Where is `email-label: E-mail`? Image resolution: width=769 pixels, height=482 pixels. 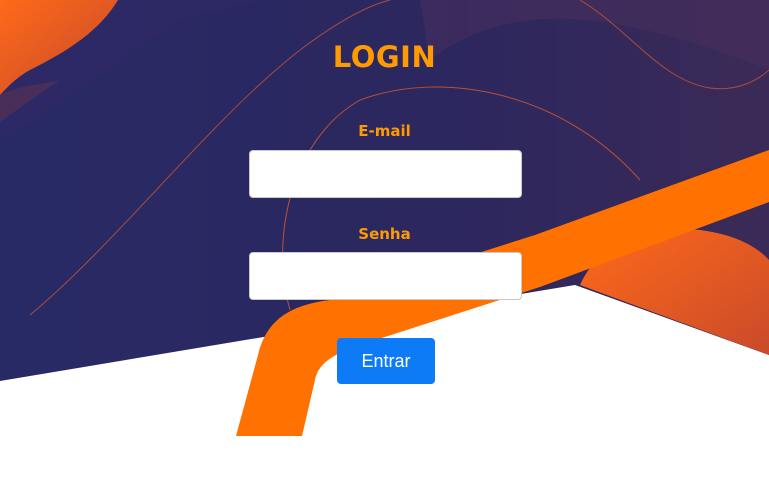
email-label: E-mail is located at coordinates (384, 131).